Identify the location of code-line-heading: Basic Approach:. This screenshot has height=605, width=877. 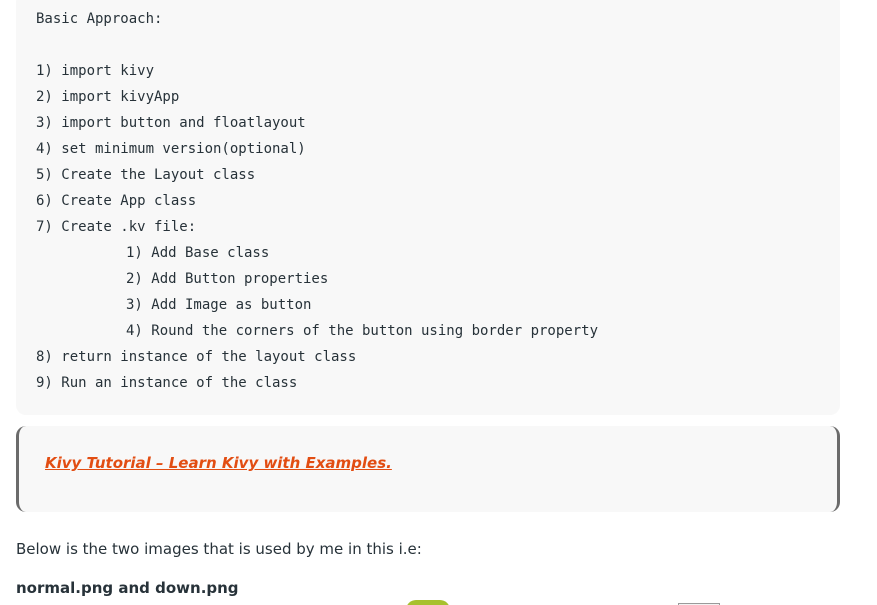
(99, 19).